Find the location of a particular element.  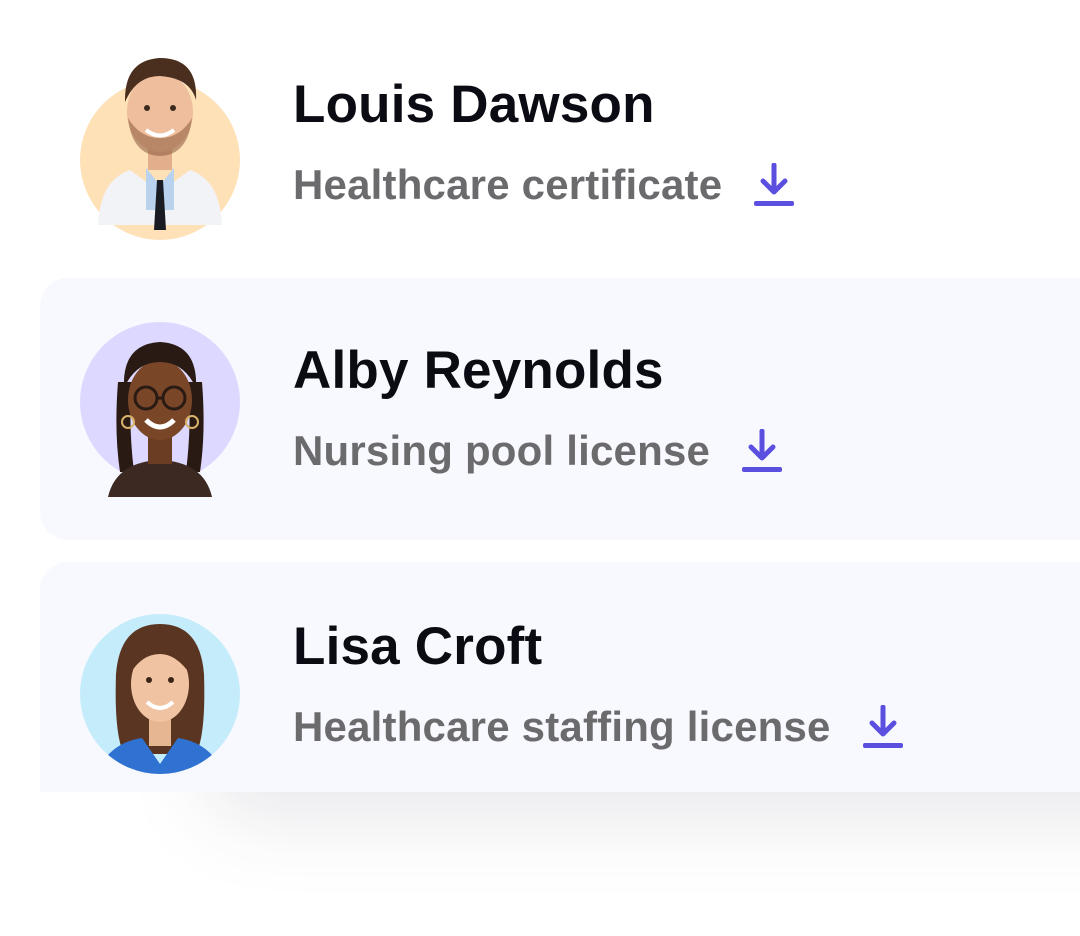

person-name: Lisa Croft is located at coordinates (418, 646).